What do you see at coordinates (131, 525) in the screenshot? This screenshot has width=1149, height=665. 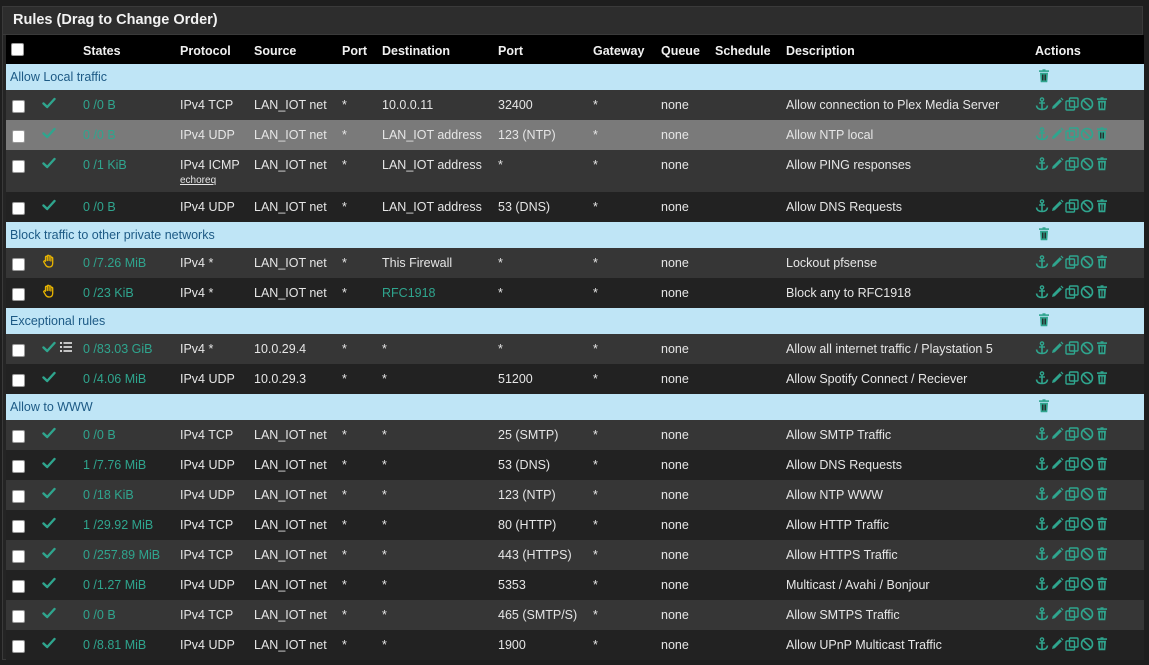 I see `rule-states: 1 /29.92 MiB` at bounding box center [131, 525].